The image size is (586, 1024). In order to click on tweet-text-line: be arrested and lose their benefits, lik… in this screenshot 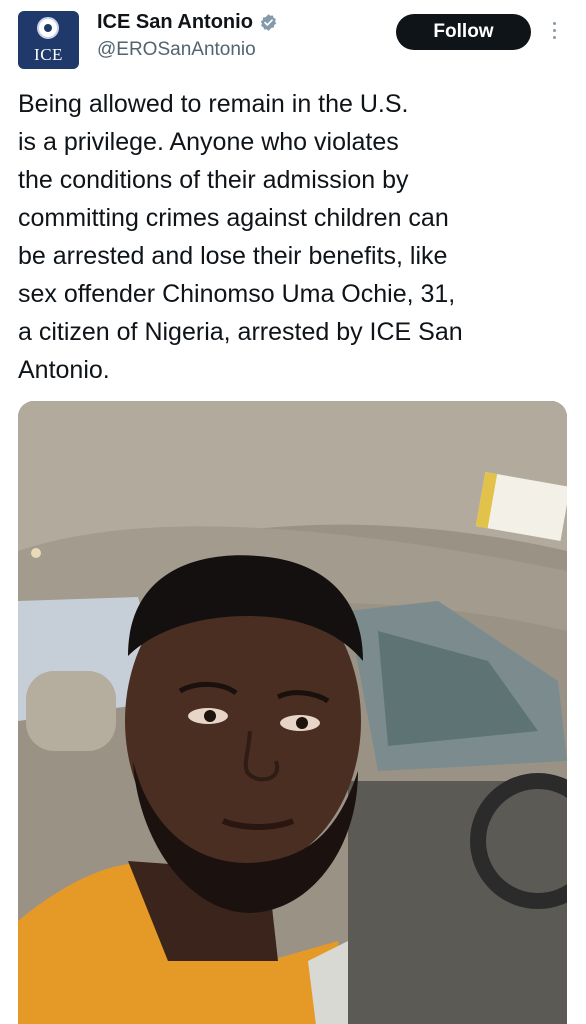, I will do `click(233, 256)`.